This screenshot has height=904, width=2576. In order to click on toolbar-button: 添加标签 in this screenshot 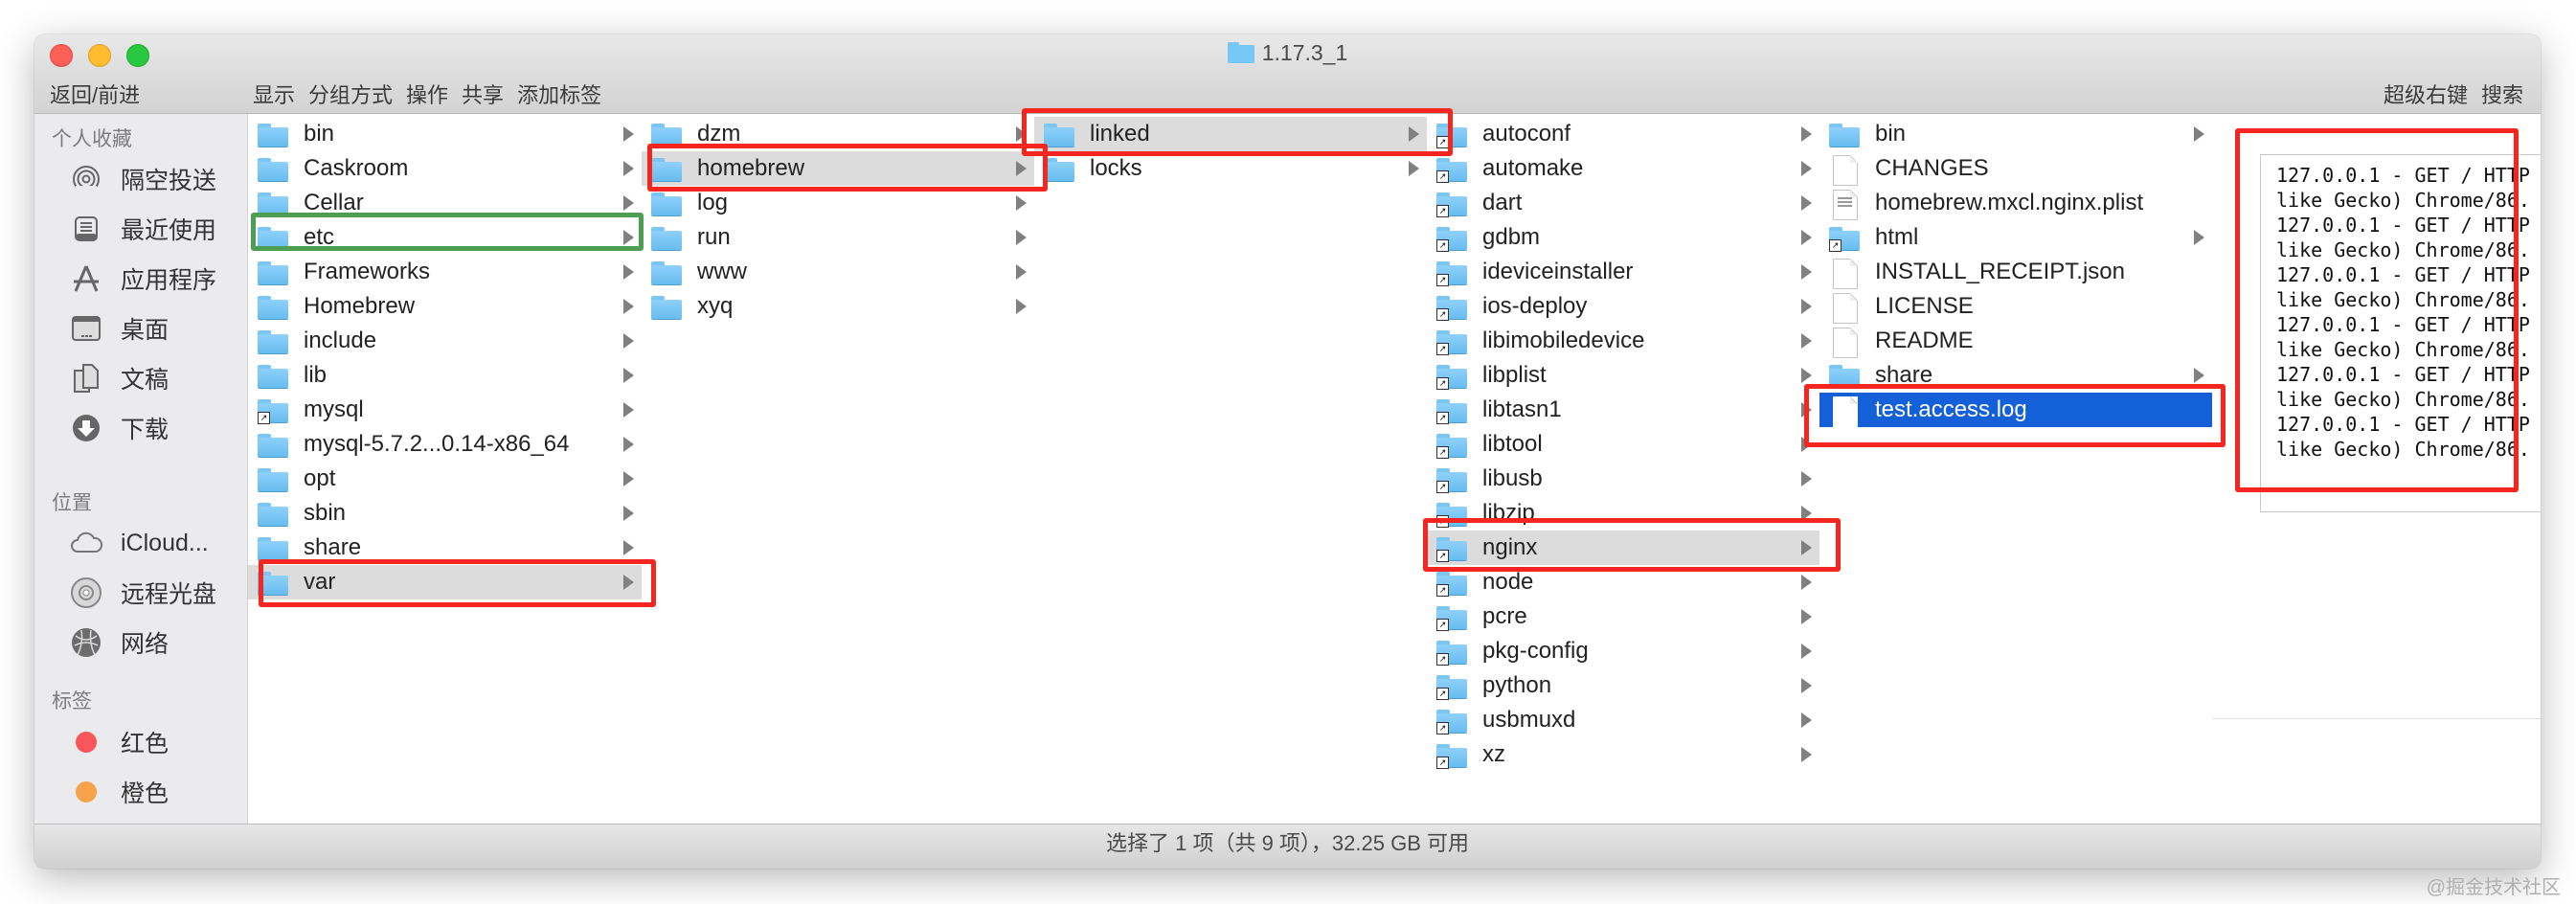, I will do `click(559, 95)`.